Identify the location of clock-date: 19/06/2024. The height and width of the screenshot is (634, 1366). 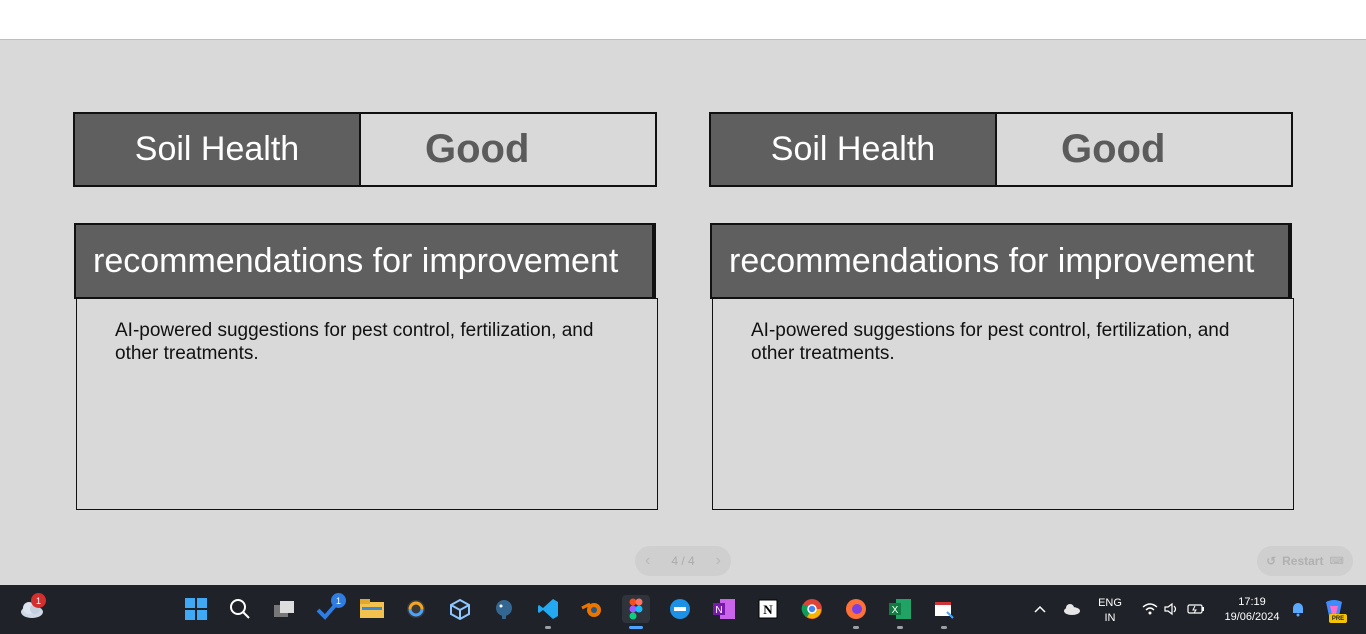
(1252, 617).